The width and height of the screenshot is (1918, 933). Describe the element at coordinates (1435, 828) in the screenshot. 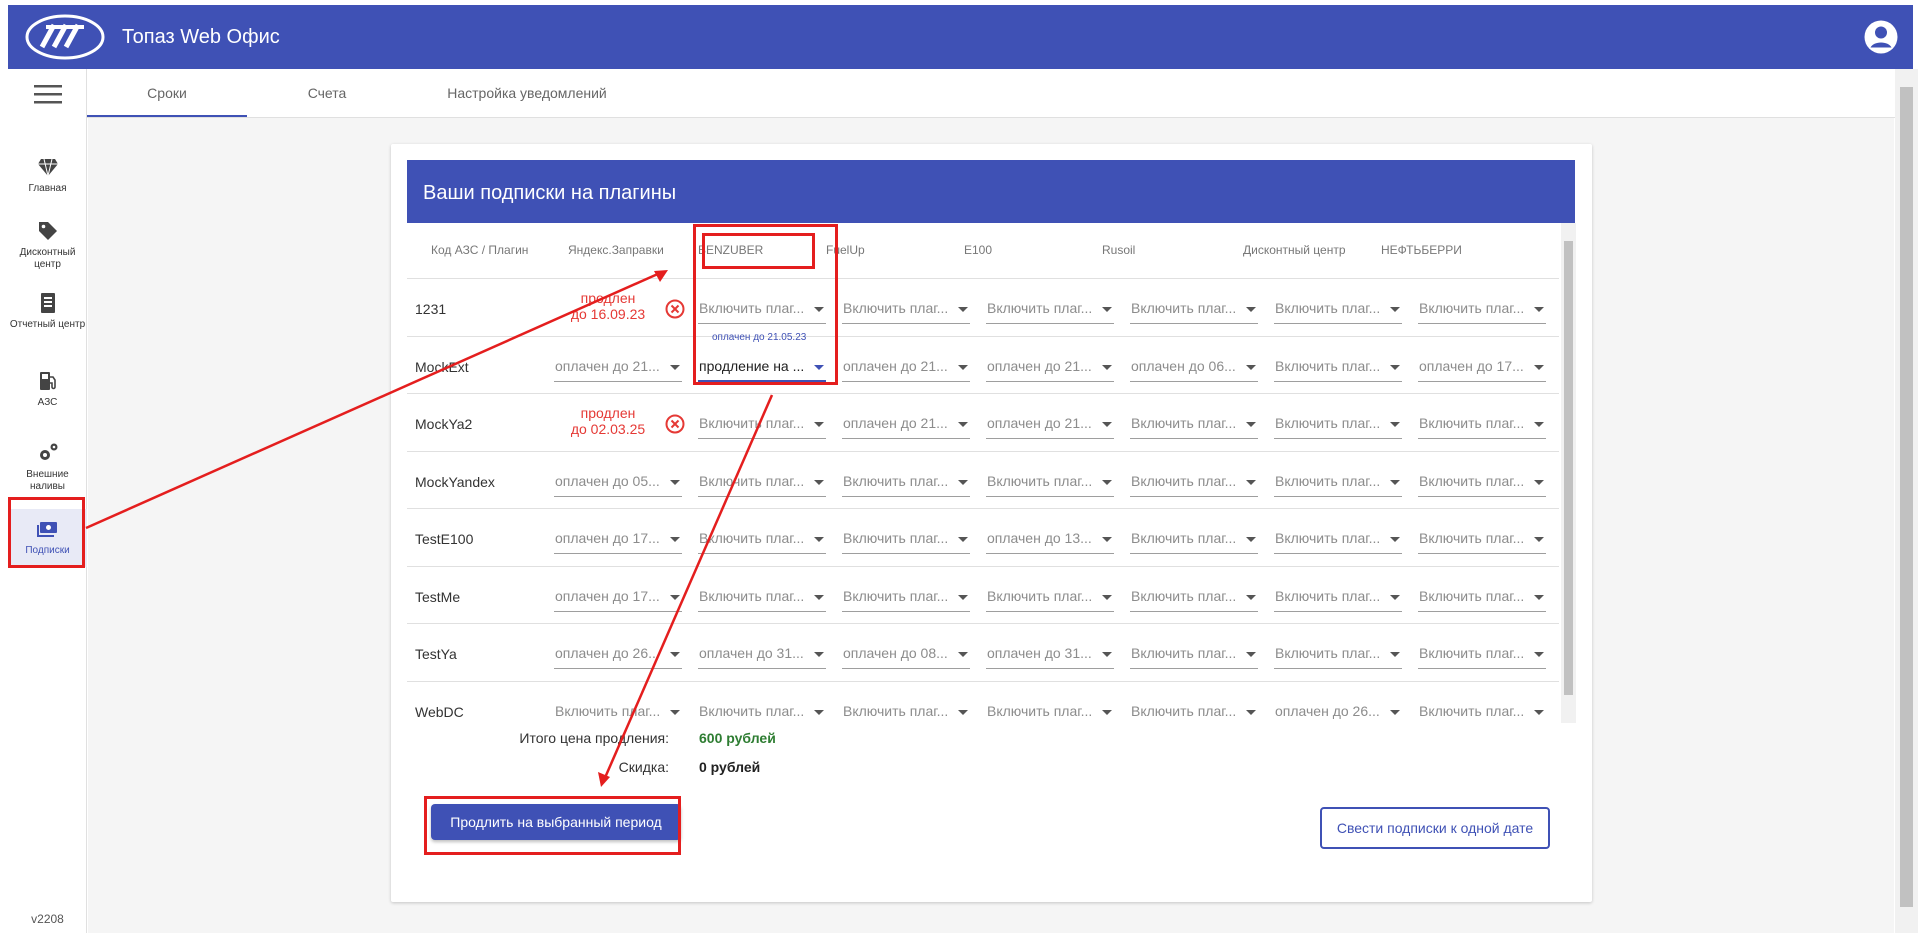

I see `align-dates-button: Свести подписки к одной дате` at that location.